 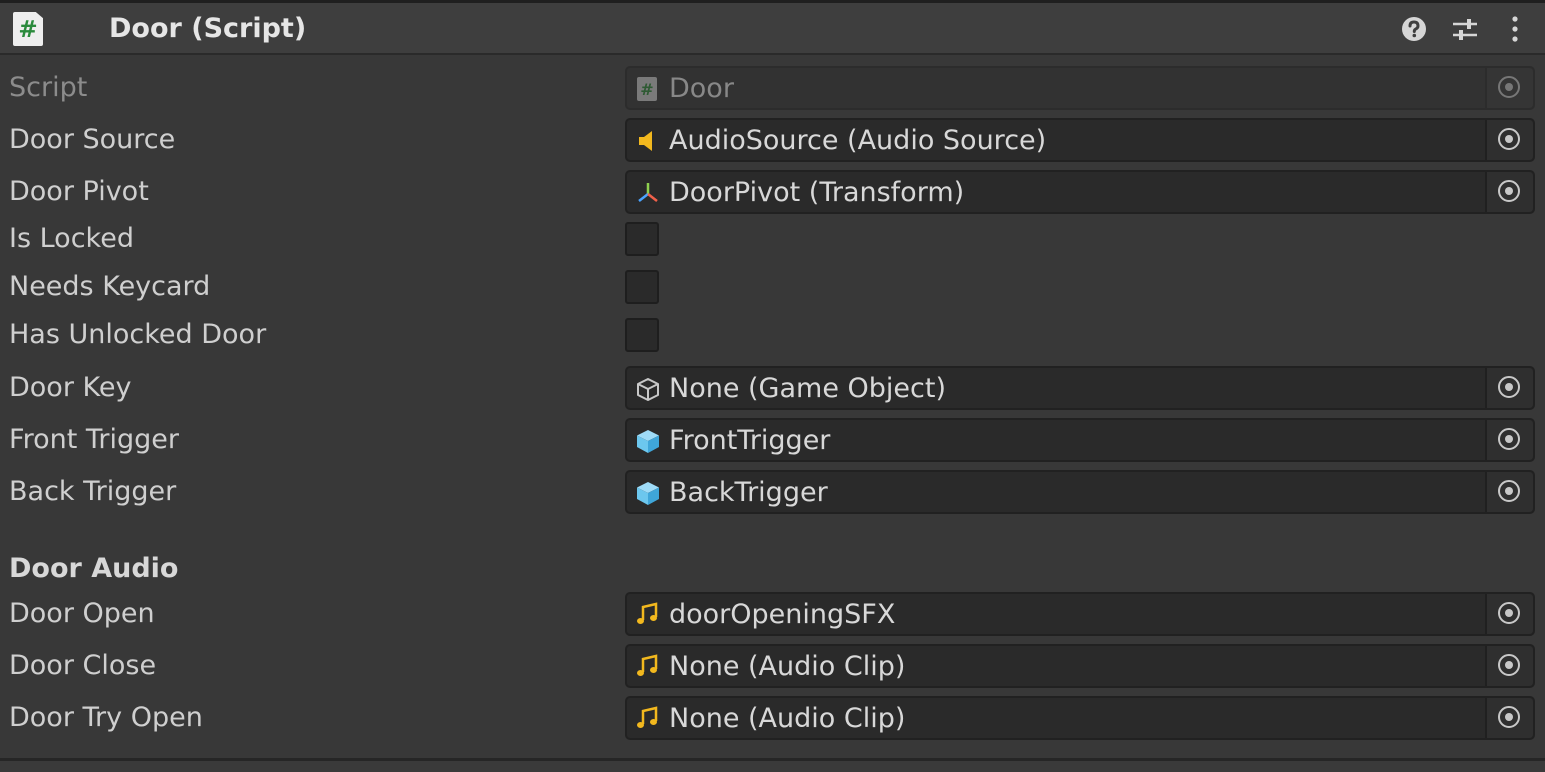 What do you see at coordinates (642, 335) in the screenshot?
I see `has-unlocked-door-checkbox` at bounding box center [642, 335].